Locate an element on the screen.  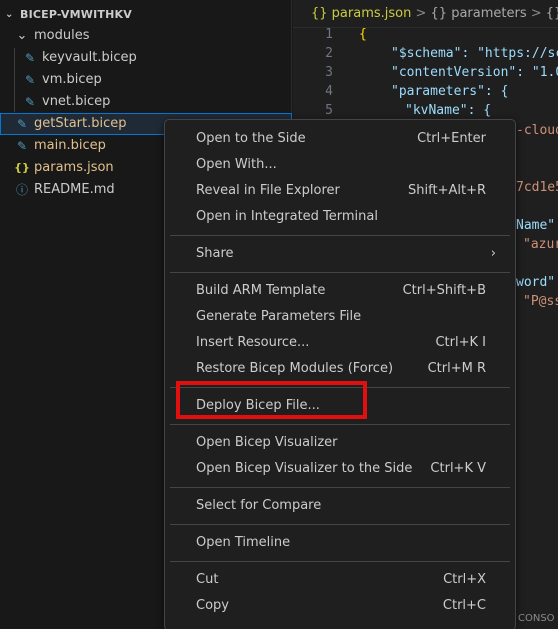
menu-item-share: Share › is located at coordinates (340, 254).